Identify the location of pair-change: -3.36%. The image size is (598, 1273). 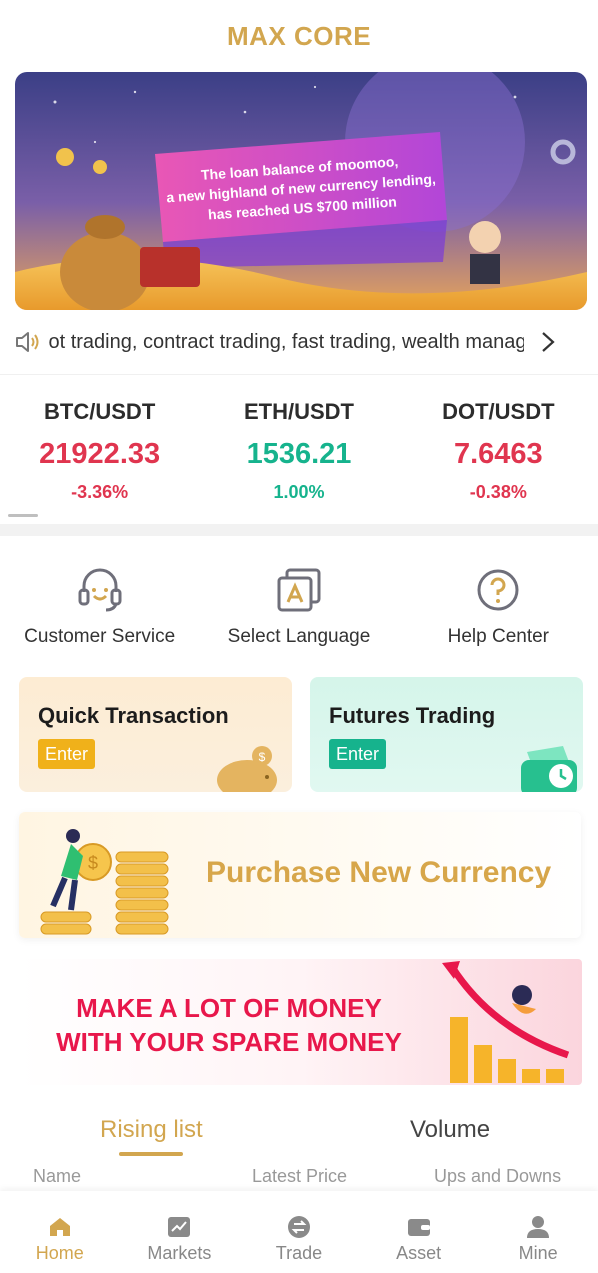
(100, 492).